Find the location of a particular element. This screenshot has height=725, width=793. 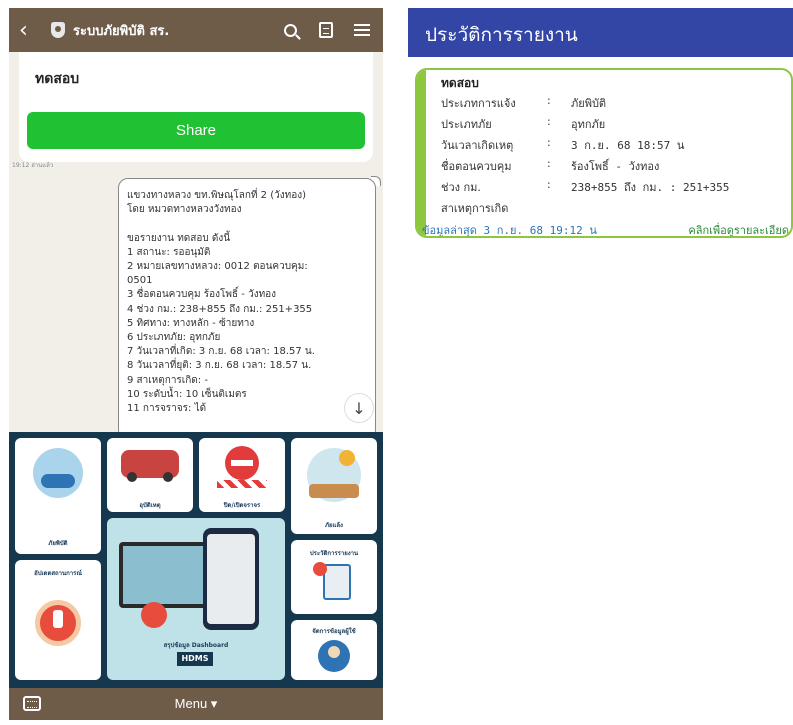

phone-shape is located at coordinates (231, 579).